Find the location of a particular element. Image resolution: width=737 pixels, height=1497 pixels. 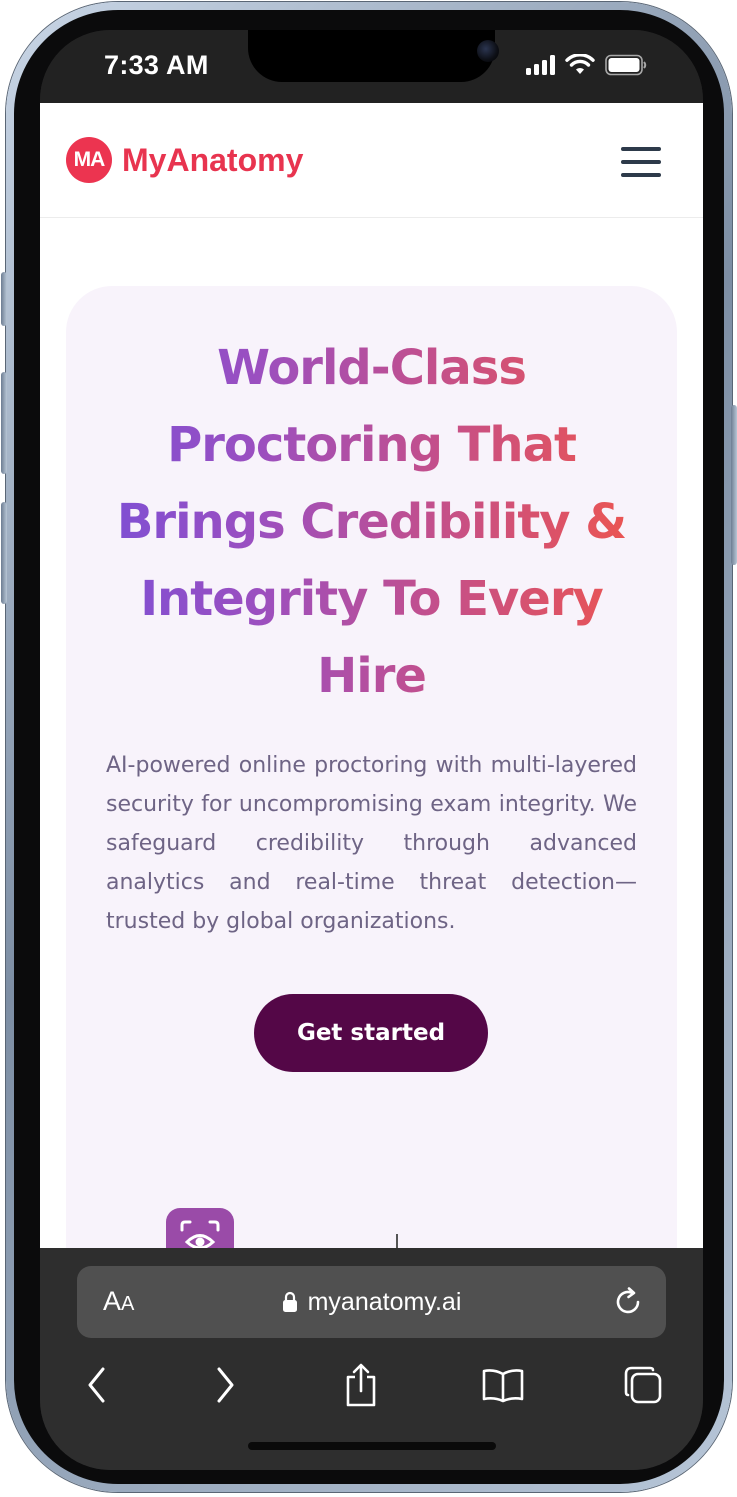

front-camera is located at coordinates (488, 51).